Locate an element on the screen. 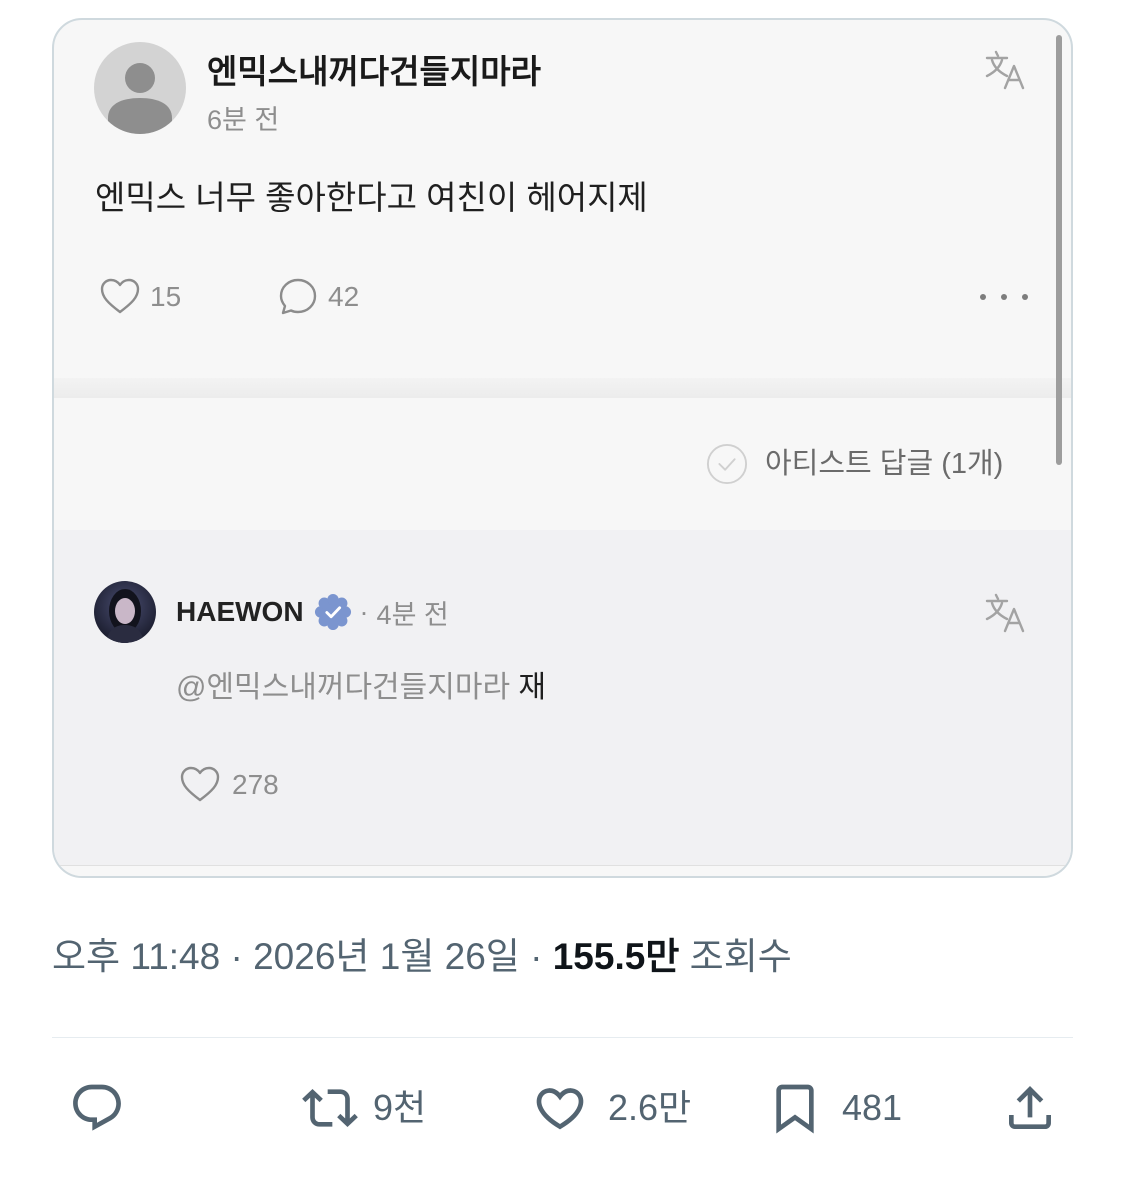  view-count: 155.5만 is located at coordinates (616, 956).